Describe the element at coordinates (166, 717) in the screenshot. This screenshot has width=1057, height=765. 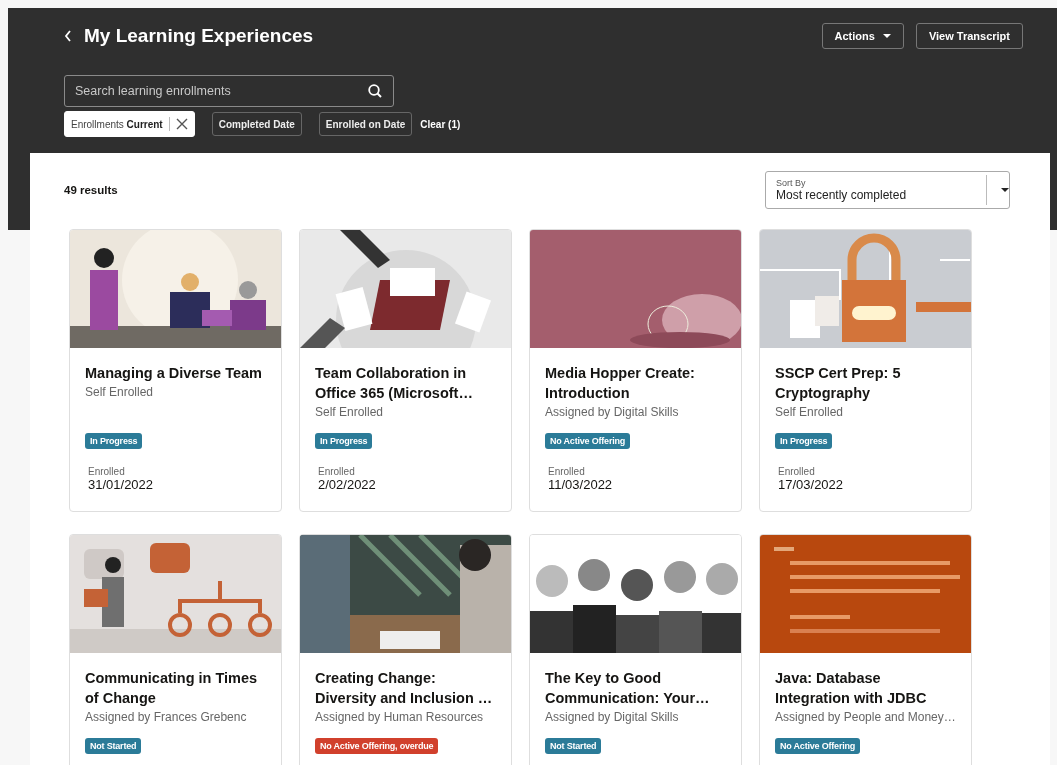
I see `assignment-text: Assigned by Frances Grebenc` at that location.